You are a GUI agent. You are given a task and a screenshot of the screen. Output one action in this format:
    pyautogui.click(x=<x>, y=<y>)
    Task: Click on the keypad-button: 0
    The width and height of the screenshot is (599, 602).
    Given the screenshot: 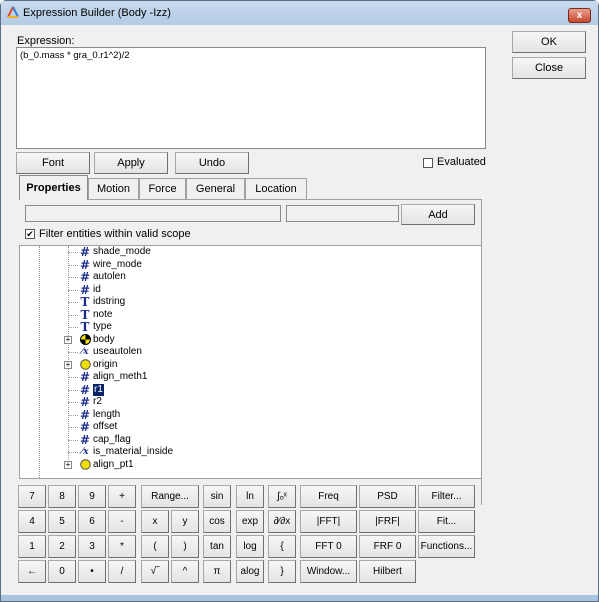 What is the action you would take?
    pyautogui.click(x=62, y=571)
    